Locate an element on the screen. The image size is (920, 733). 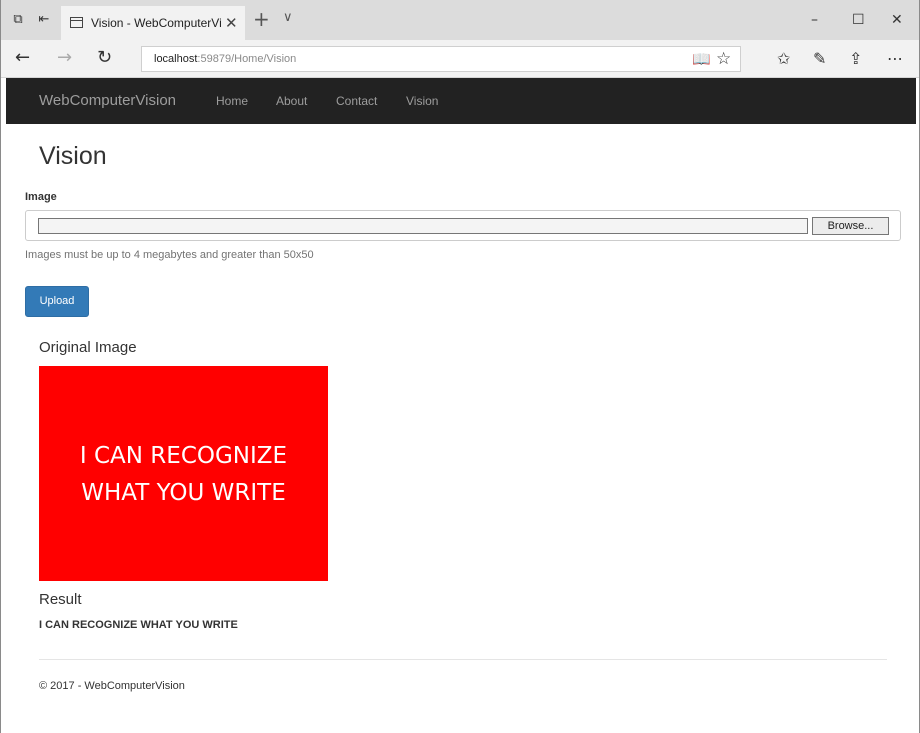
close-icon: ✕ is located at coordinates (231, 23).